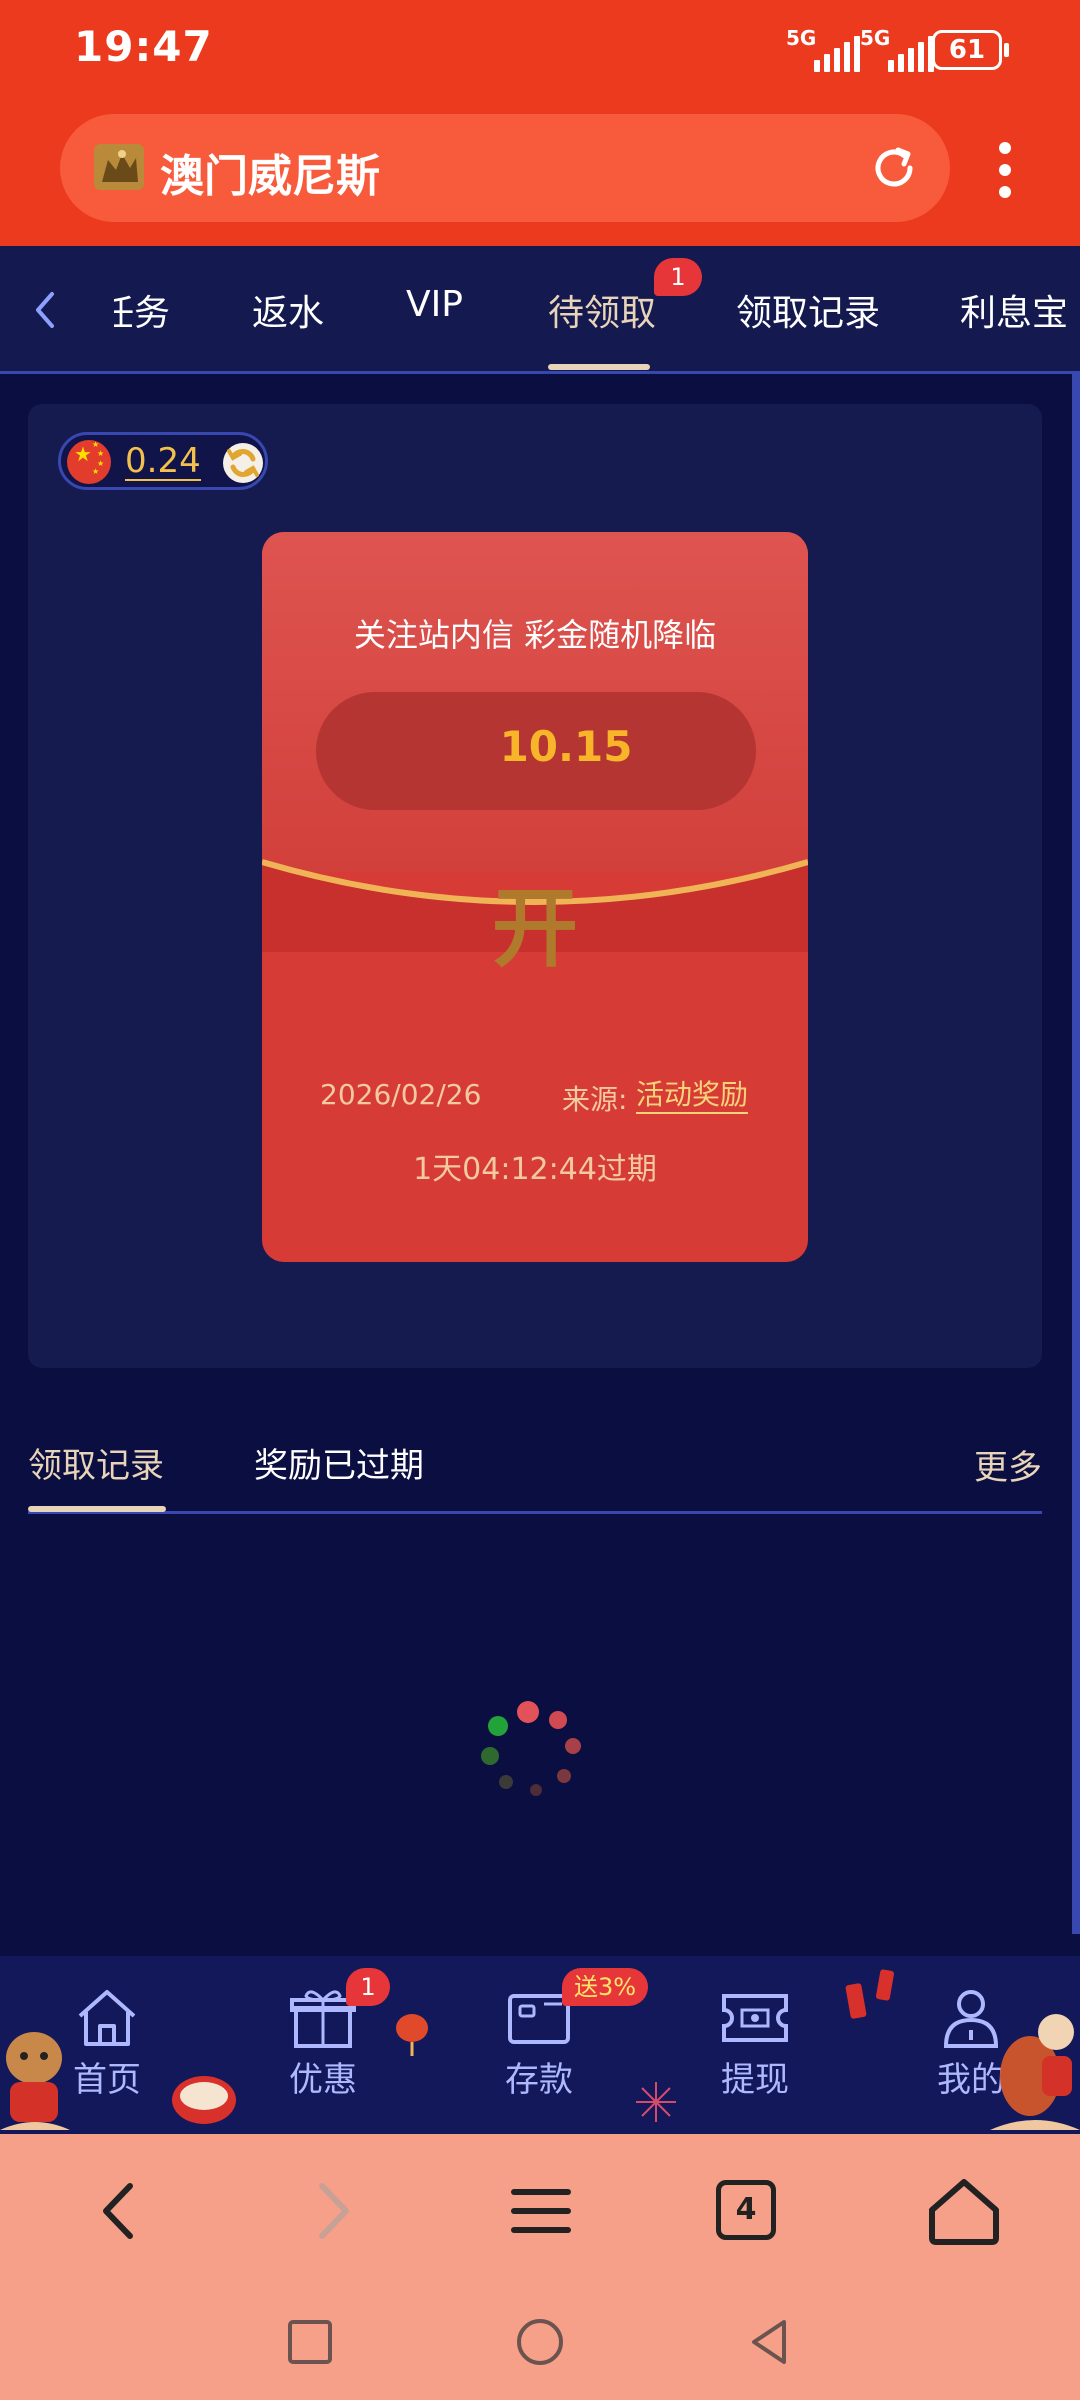 This screenshot has width=1080, height=2400. What do you see at coordinates (535, 1472) in the screenshot?
I see `records-tab-bar: 领取记录 奖励已过期 更多` at bounding box center [535, 1472].